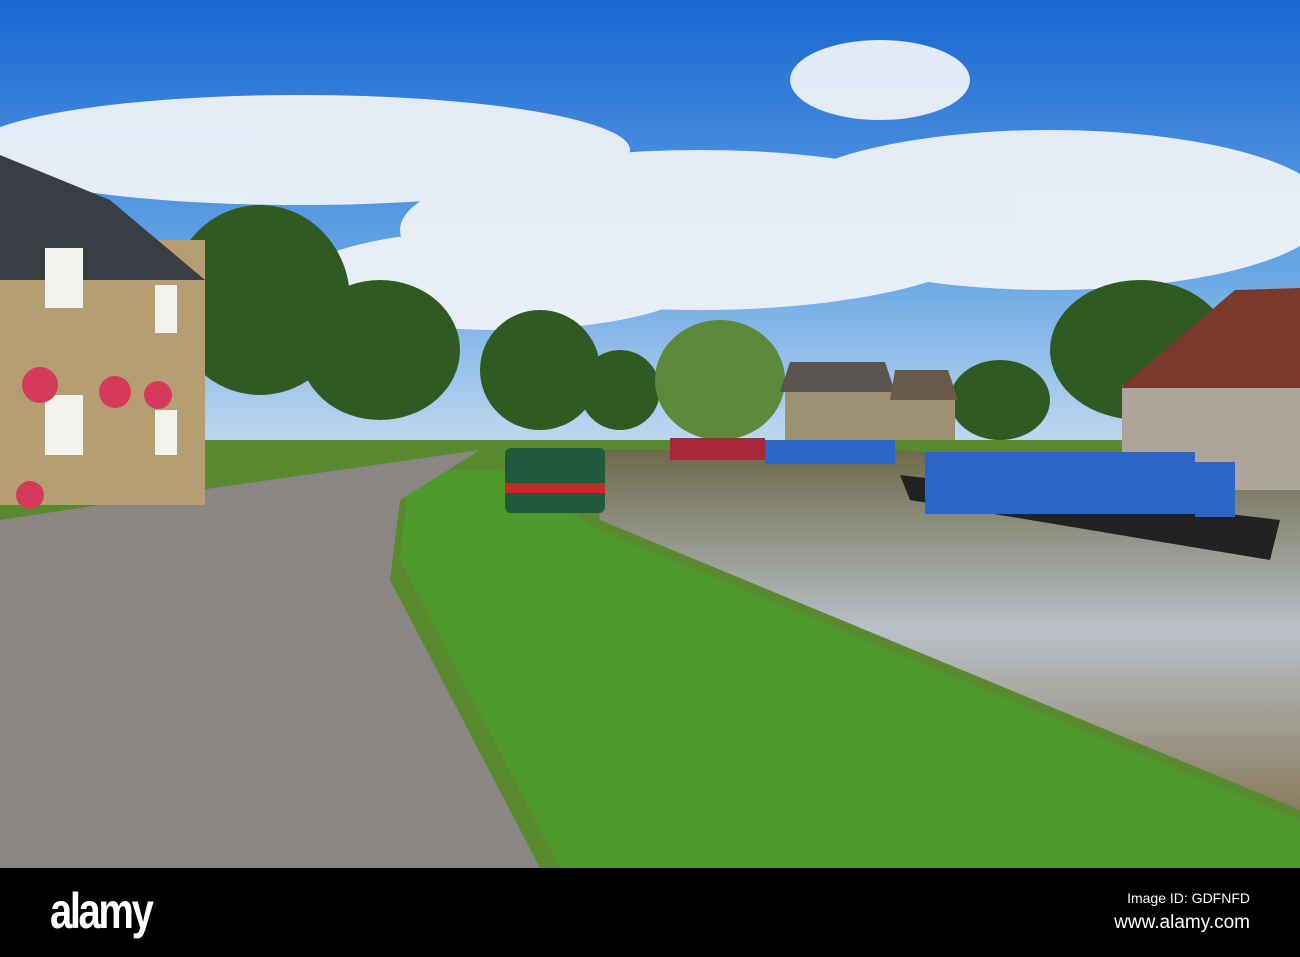  What do you see at coordinates (102, 911) in the screenshot?
I see `alamy-logo: alamy` at bounding box center [102, 911].